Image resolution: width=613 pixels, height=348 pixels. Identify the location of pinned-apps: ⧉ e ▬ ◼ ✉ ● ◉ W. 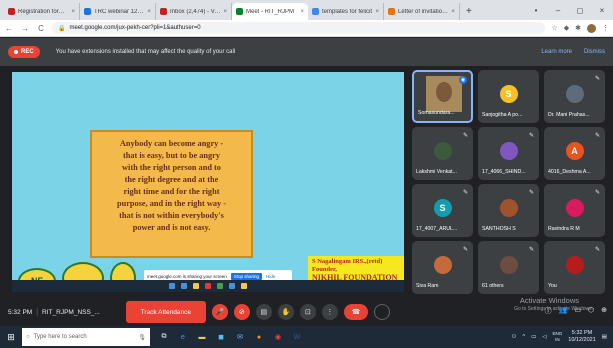
(230, 337).